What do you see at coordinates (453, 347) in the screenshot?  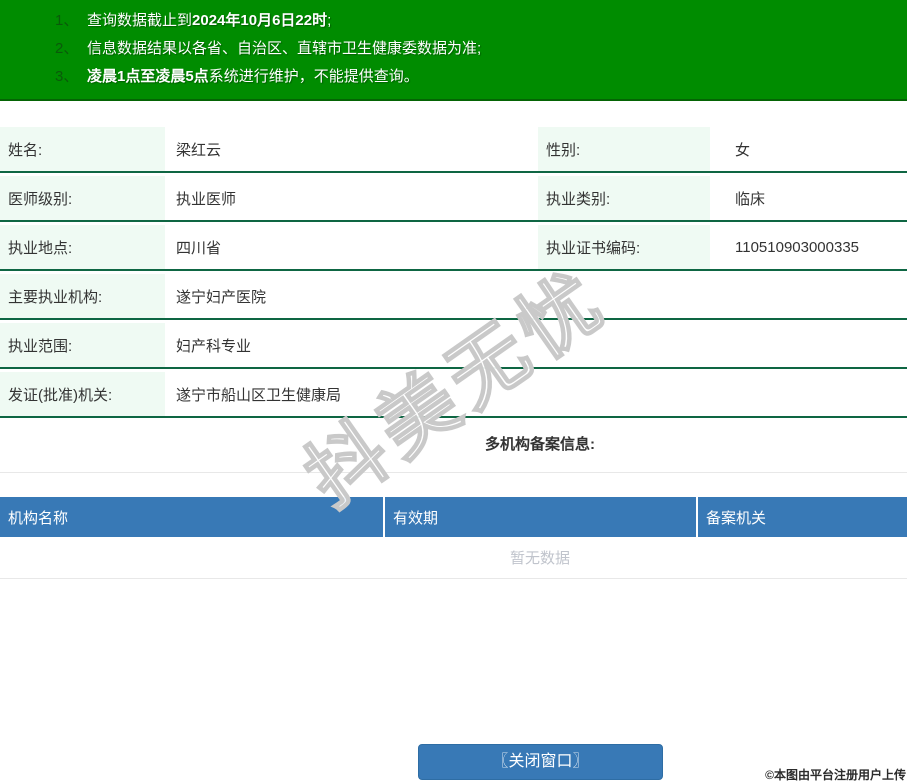 I see `info-row-scope: 执业范围: 妇产科专业` at bounding box center [453, 347].